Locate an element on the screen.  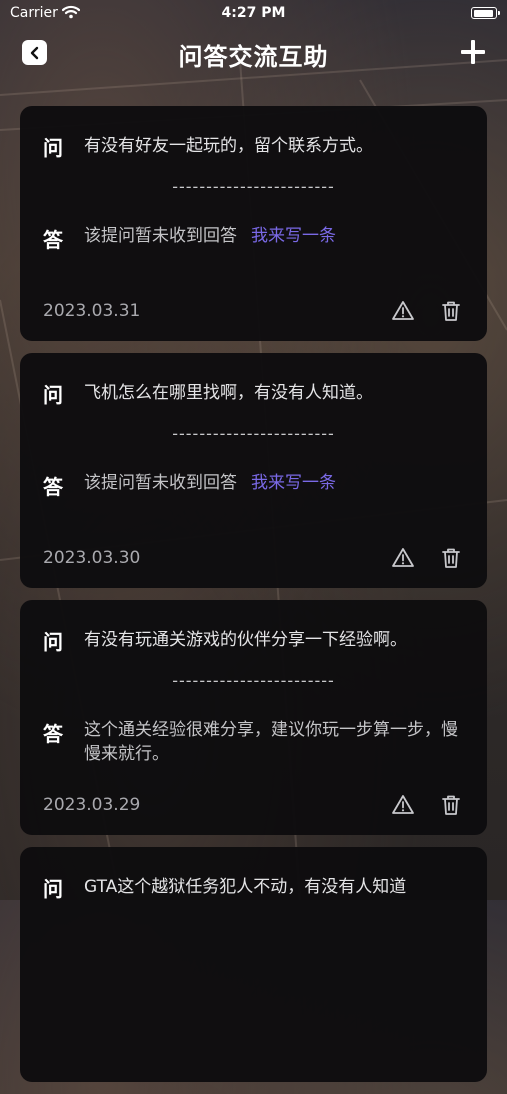
question-text: 有没有好友一起玩的，留个联系方式。 is located at coordinates (228, 146).